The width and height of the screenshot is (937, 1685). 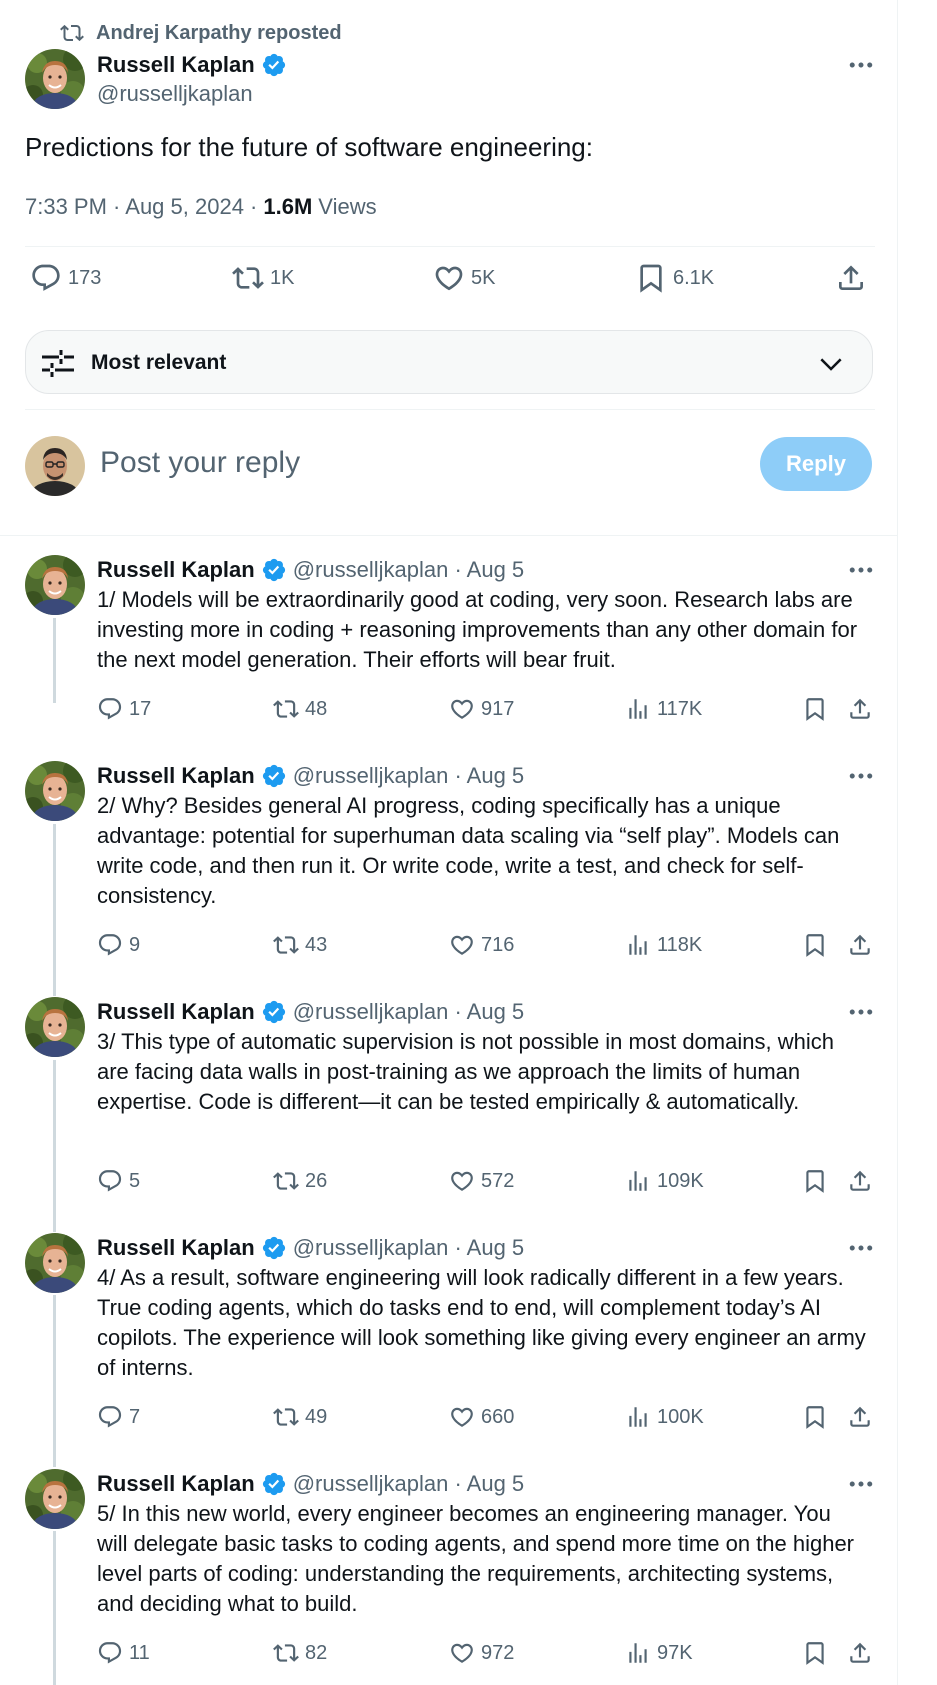 I want to click on views-button: 97K, so click(x=659, y=1653).